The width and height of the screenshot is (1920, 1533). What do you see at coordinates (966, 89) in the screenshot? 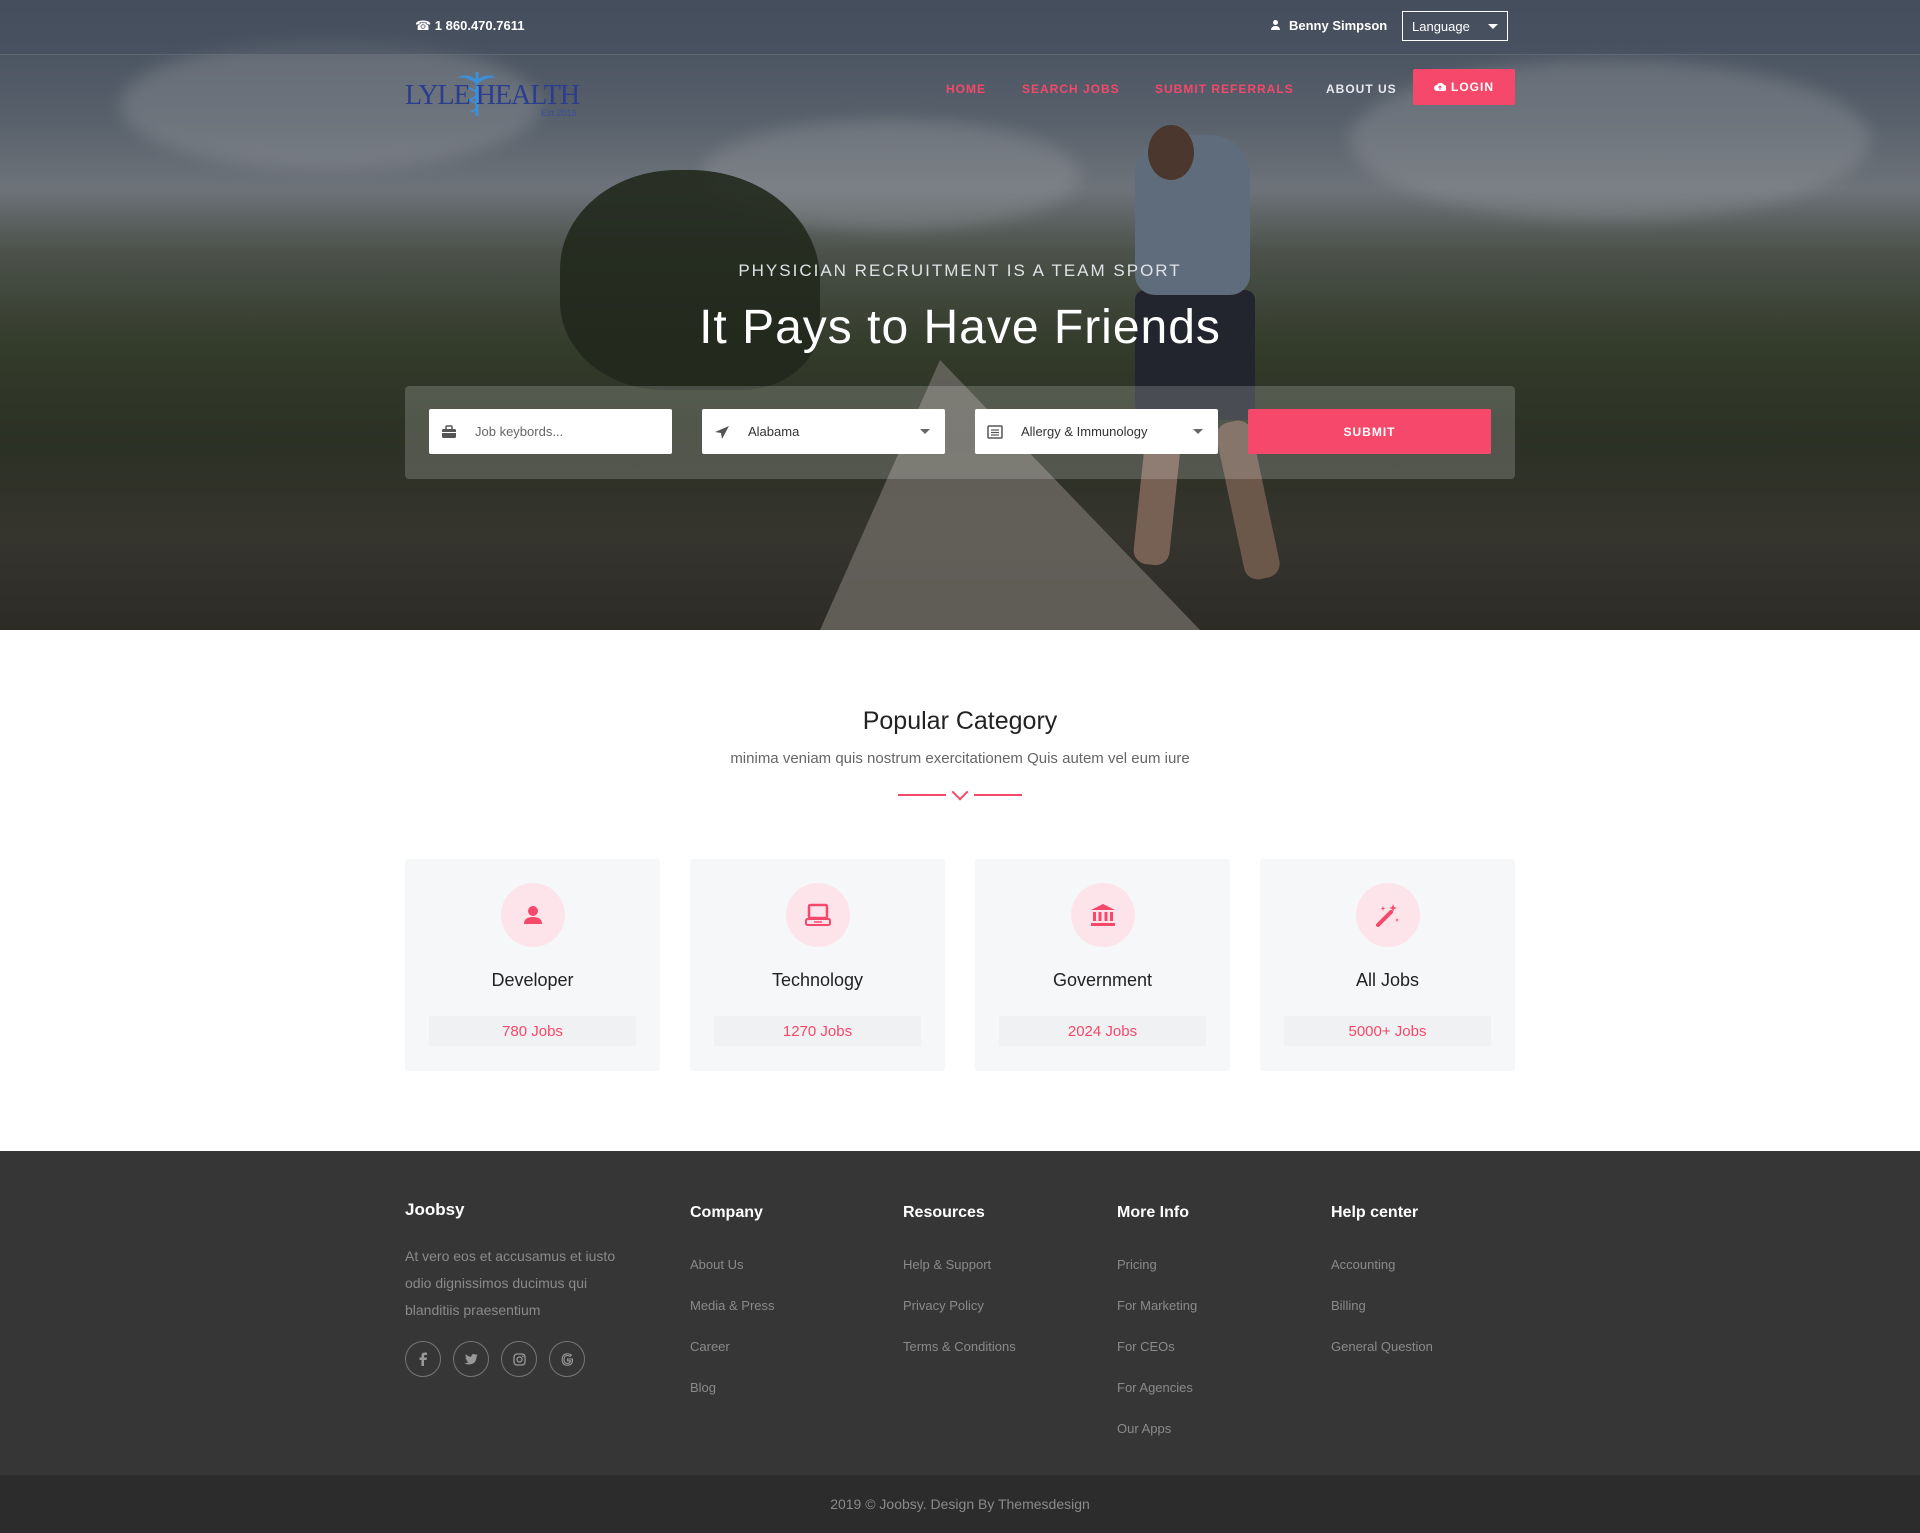
I see `nav-home: HOME` at bounding box center [966, 89].